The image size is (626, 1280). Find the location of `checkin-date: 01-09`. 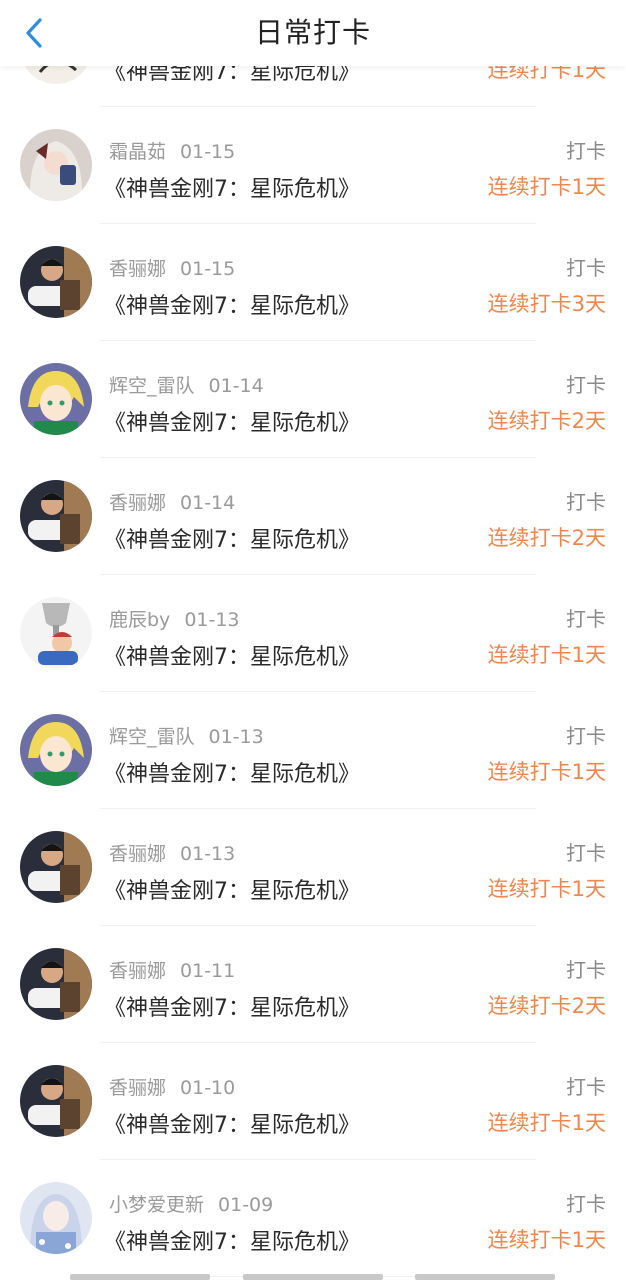

checkin-date: 01-09 is located at coordinates (246, 1205).